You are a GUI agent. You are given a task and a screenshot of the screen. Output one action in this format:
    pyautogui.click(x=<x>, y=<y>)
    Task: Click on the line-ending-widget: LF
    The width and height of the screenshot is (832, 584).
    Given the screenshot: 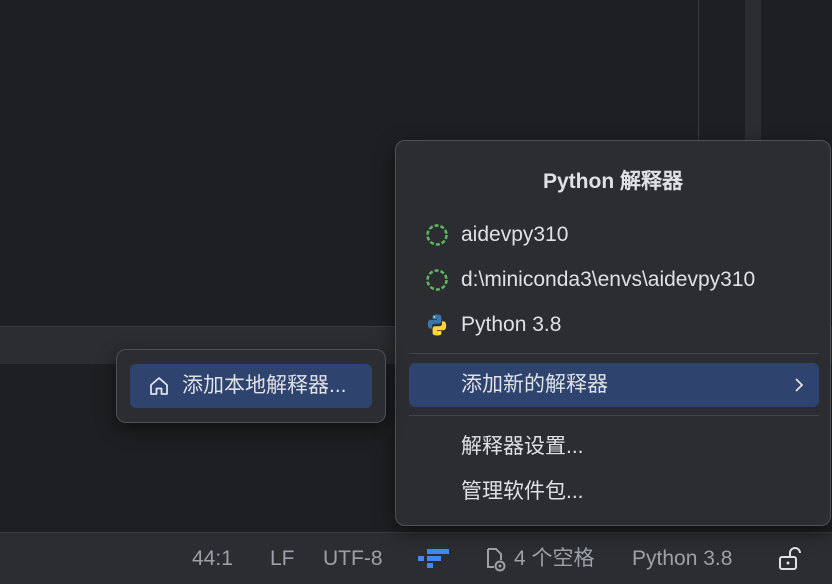 What is the action you would take?
    pyautogui.click(x=282, y=558)
    